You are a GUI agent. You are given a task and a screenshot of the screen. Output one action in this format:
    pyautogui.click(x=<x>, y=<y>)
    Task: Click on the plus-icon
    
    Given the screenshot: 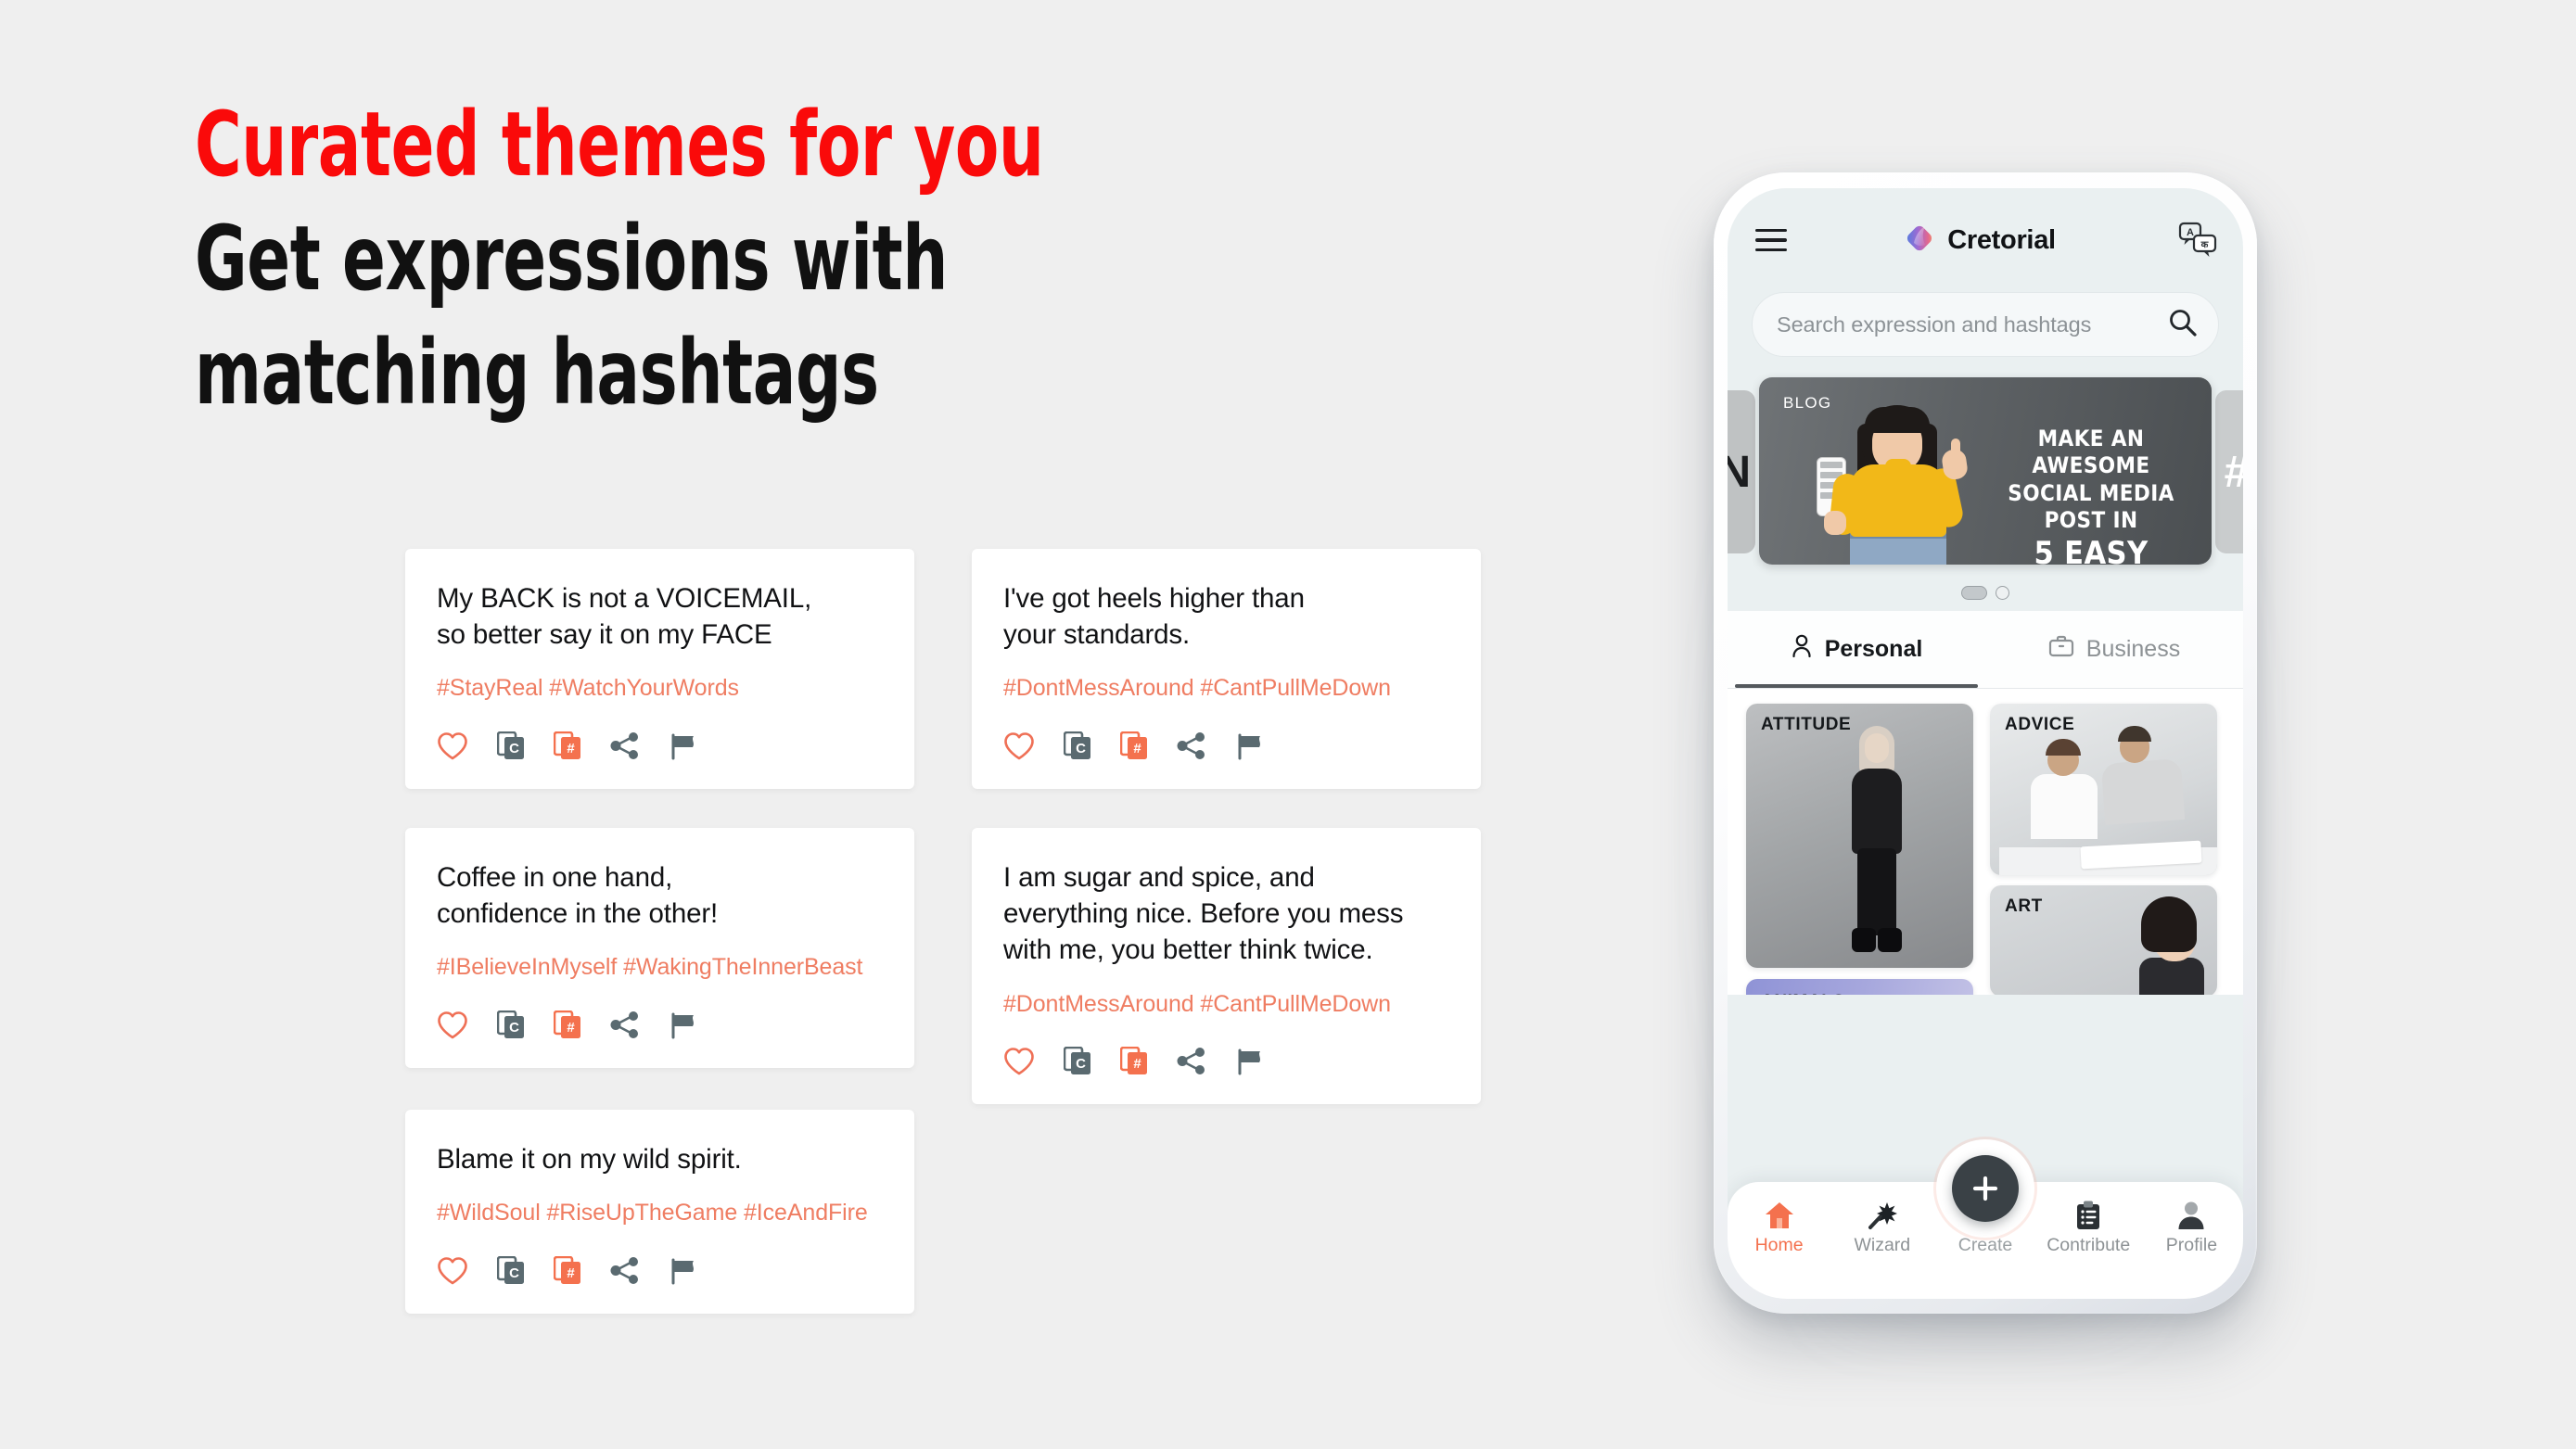 What is the action you would take?
    pyautogui.click(x=1985, y=1188)
    